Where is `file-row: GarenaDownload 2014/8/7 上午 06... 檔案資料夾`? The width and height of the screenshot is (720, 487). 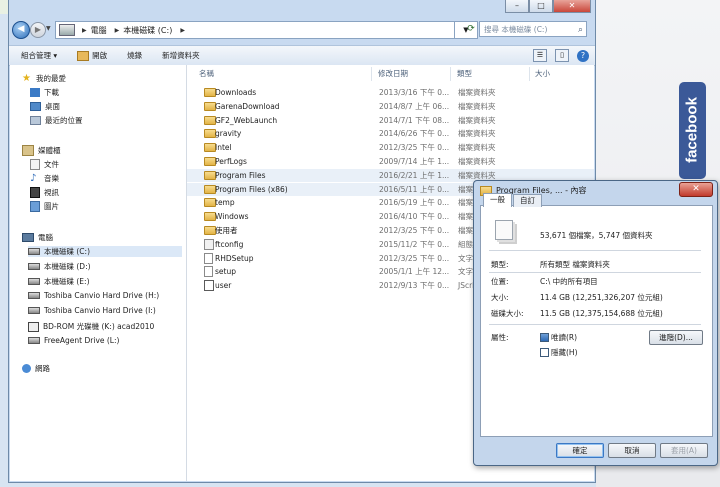
file-row: GarenaDownload 2014/8/7 上午 06... 檔案資料夾 is located at coordinates (390, 106).